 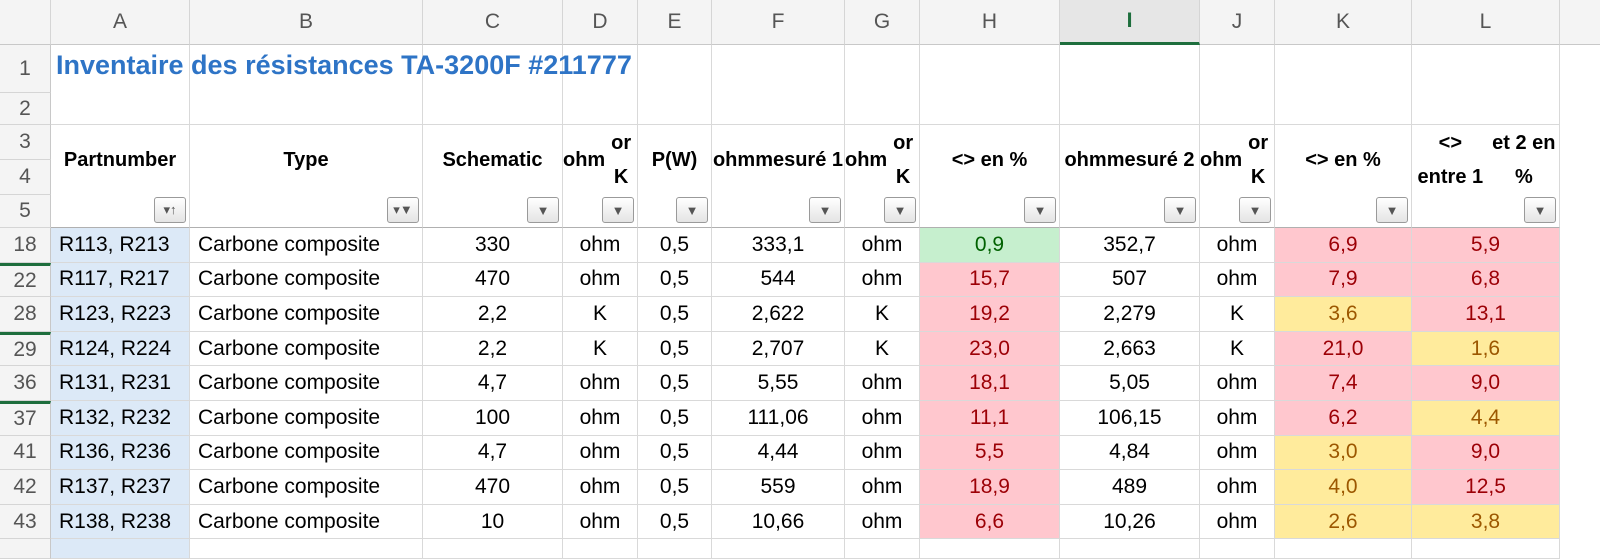 I want to click on table-cell: 111,06, so click(x=778, y=418).